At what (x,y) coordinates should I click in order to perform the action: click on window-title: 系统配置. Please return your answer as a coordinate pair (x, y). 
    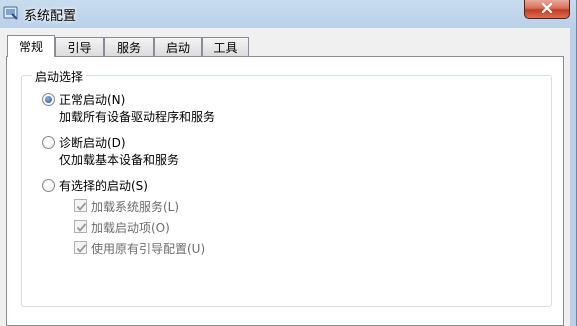
    Looking at the image, I should click on (50, 16).